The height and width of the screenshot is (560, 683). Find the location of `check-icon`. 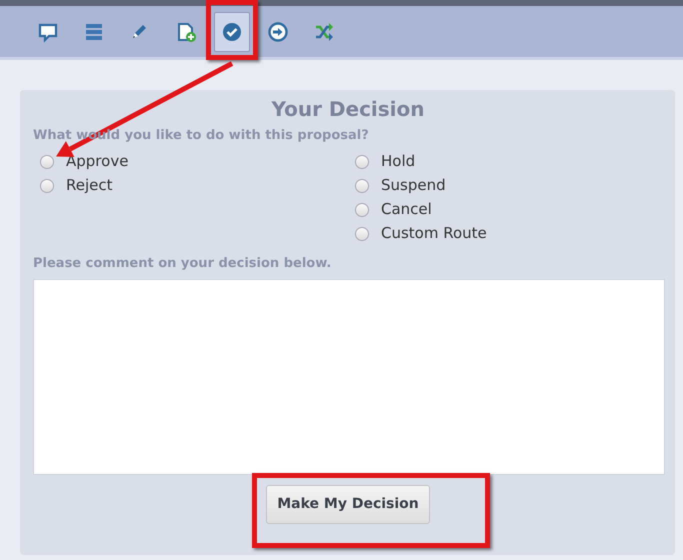

check-icon is located at coordinates (232, 31).